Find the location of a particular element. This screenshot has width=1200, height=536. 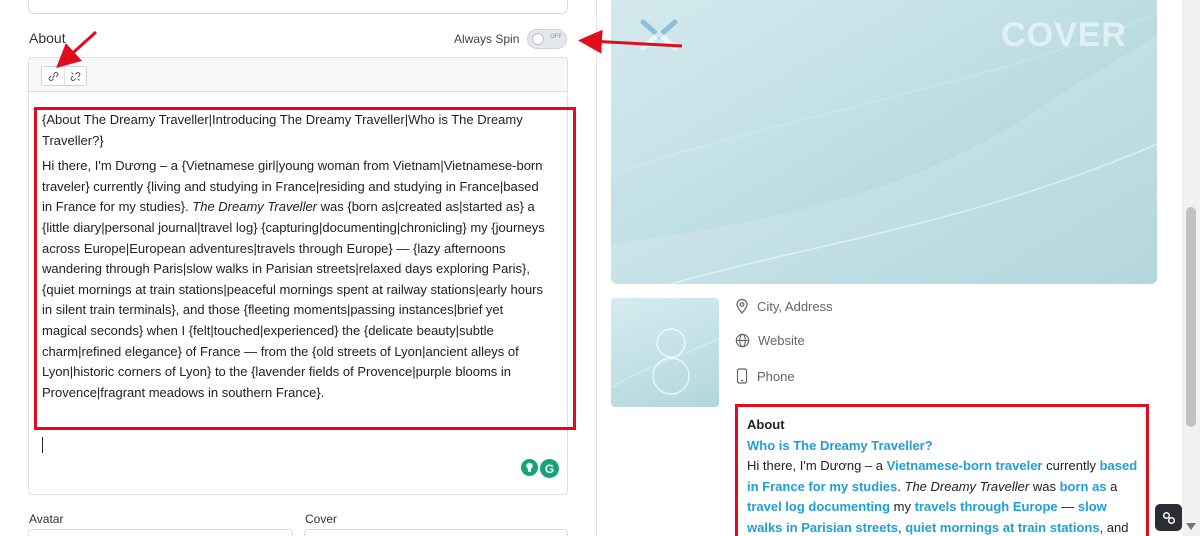

link-icon is located at coordinates (1168, 517).